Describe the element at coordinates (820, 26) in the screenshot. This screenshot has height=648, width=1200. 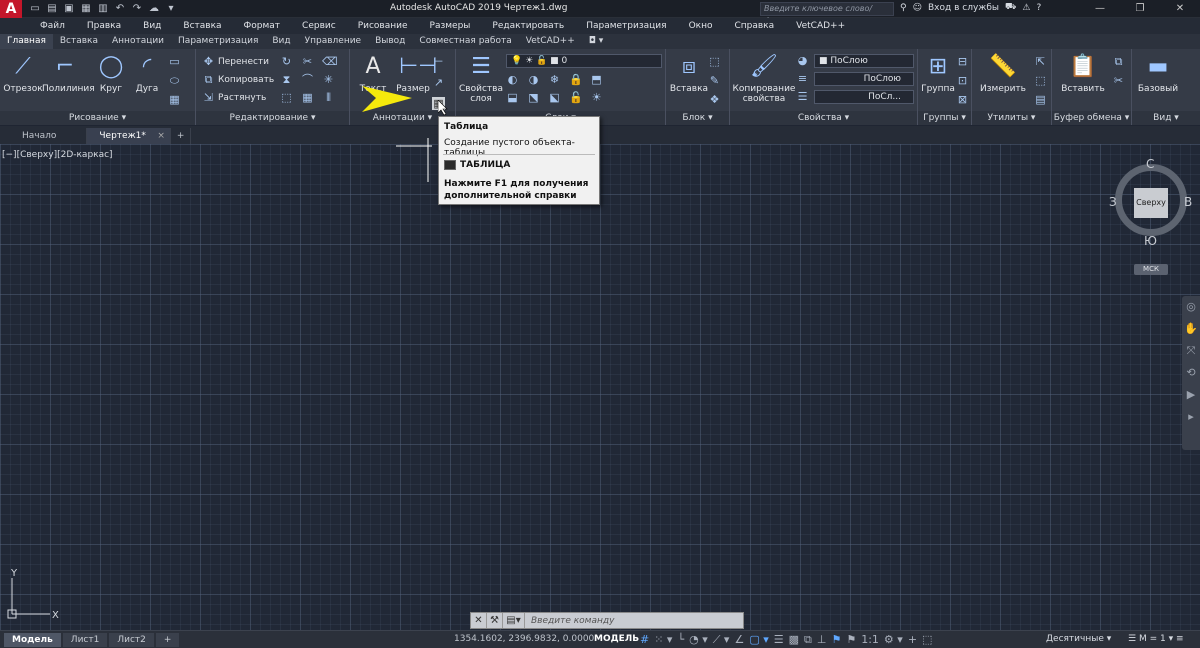
I see `menu-vetcad: VetCAD++` at that location.